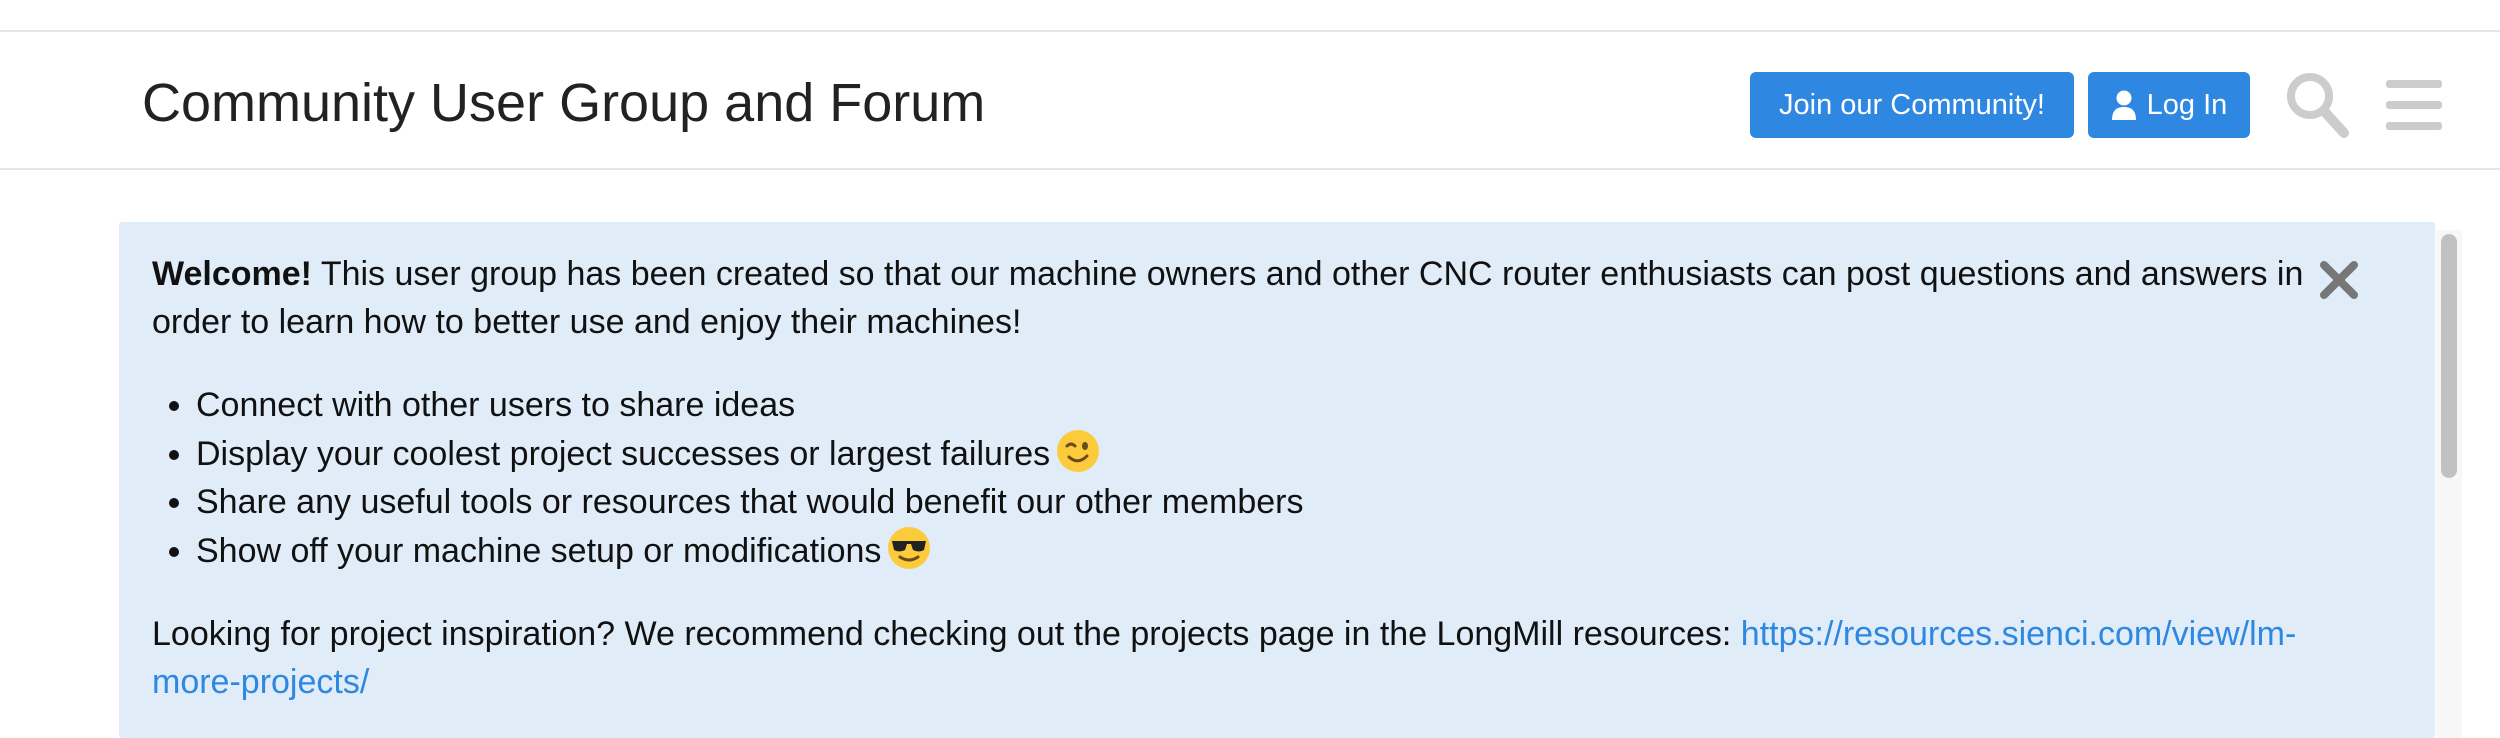  I want to click on join-community-button: Join our Community!, so click(1912, 105).